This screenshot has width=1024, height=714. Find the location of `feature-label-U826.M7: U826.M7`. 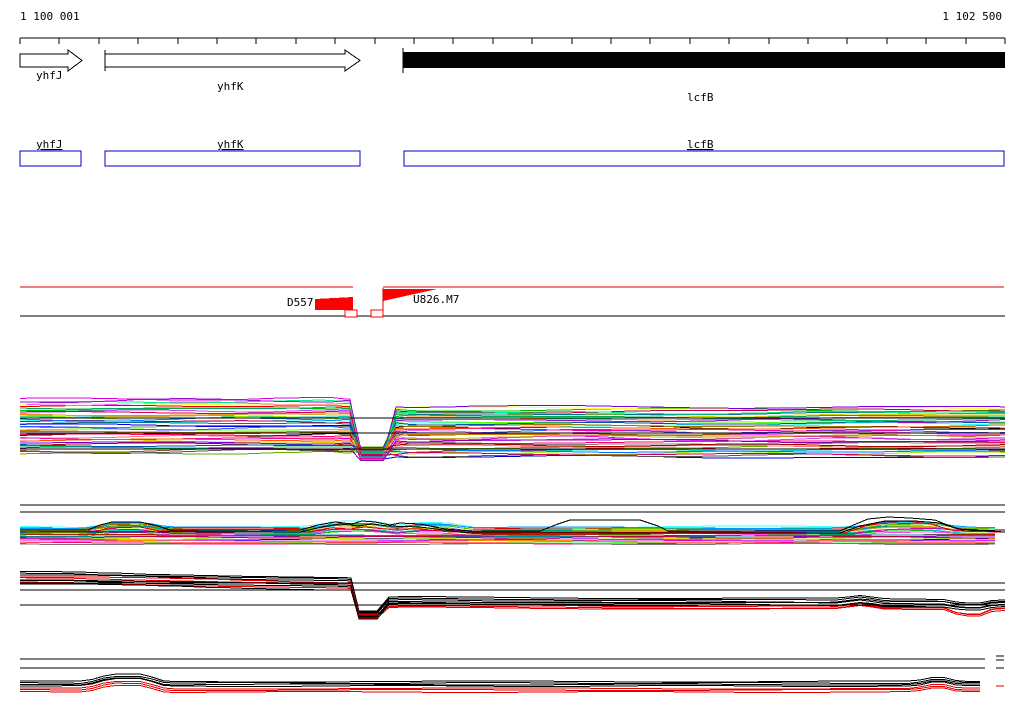

feature-label-U826.M7: U826.M7 is located at coordinates (436, 299).